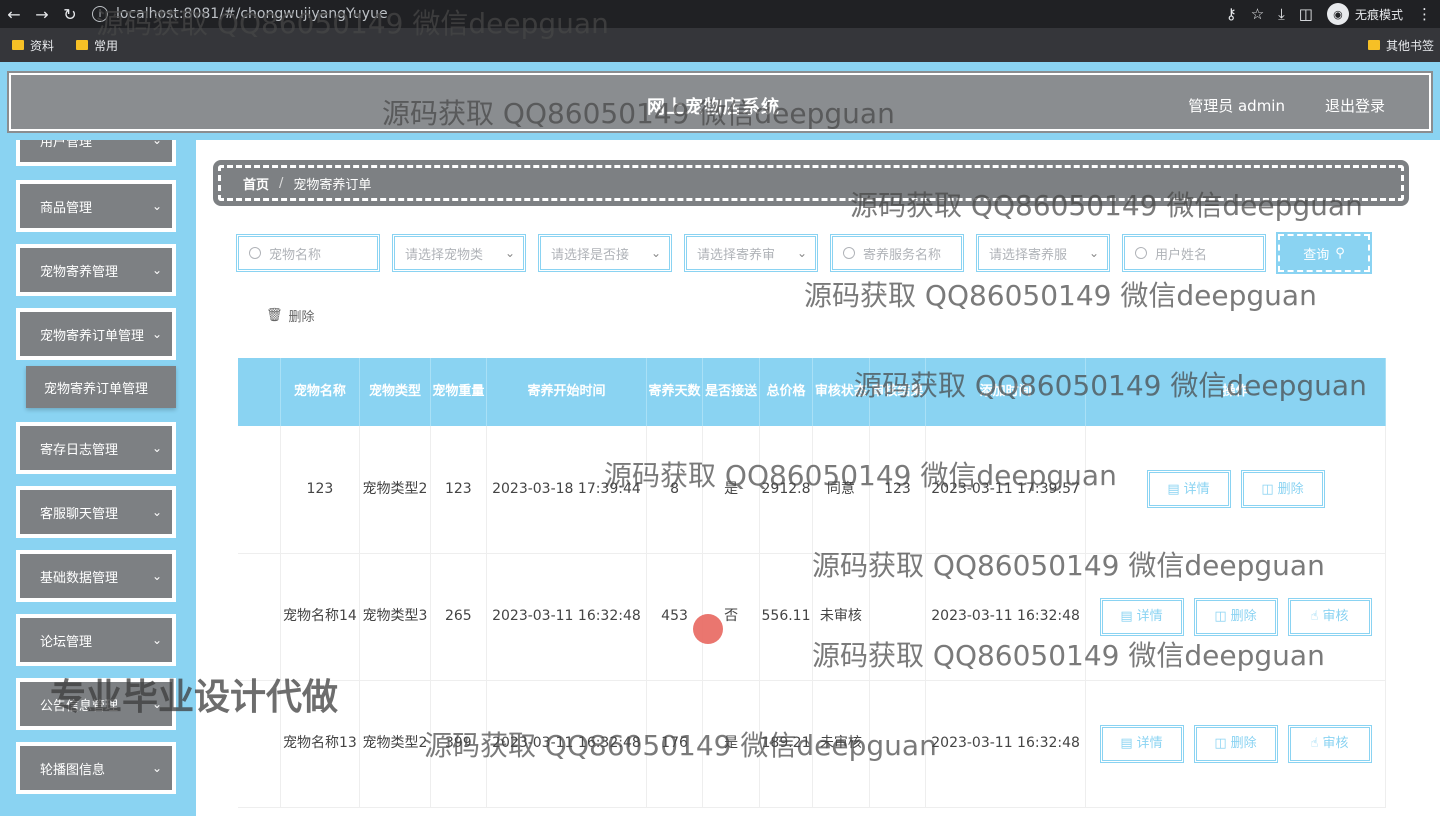  I want to click on cell-ops: ▤ 详情 ◫ 删除 ☝ 审核, so click(1235, 617).